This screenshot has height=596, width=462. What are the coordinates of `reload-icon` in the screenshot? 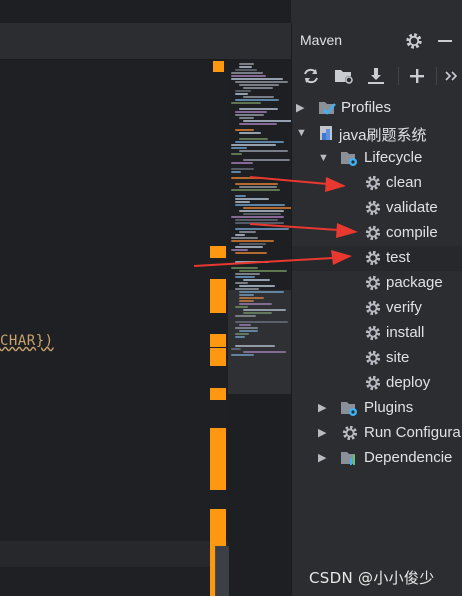 It's located at (311, 76).